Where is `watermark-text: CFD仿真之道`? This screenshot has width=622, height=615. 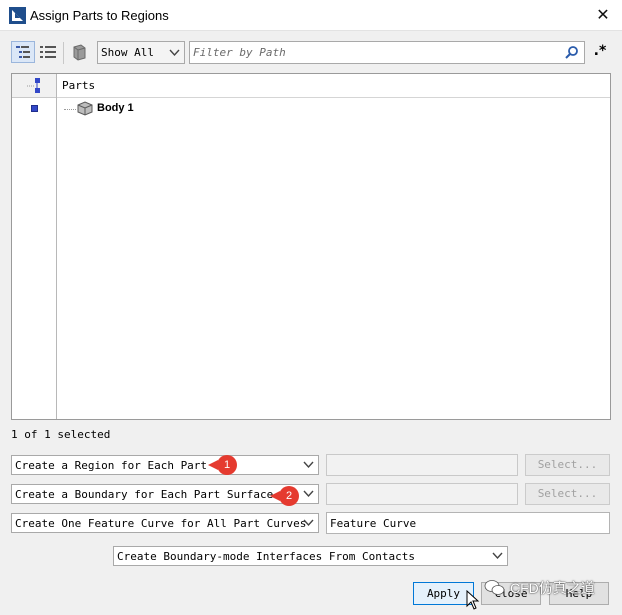
watermark-text: CFD仿真之道 is located at coordinates (552, 588).